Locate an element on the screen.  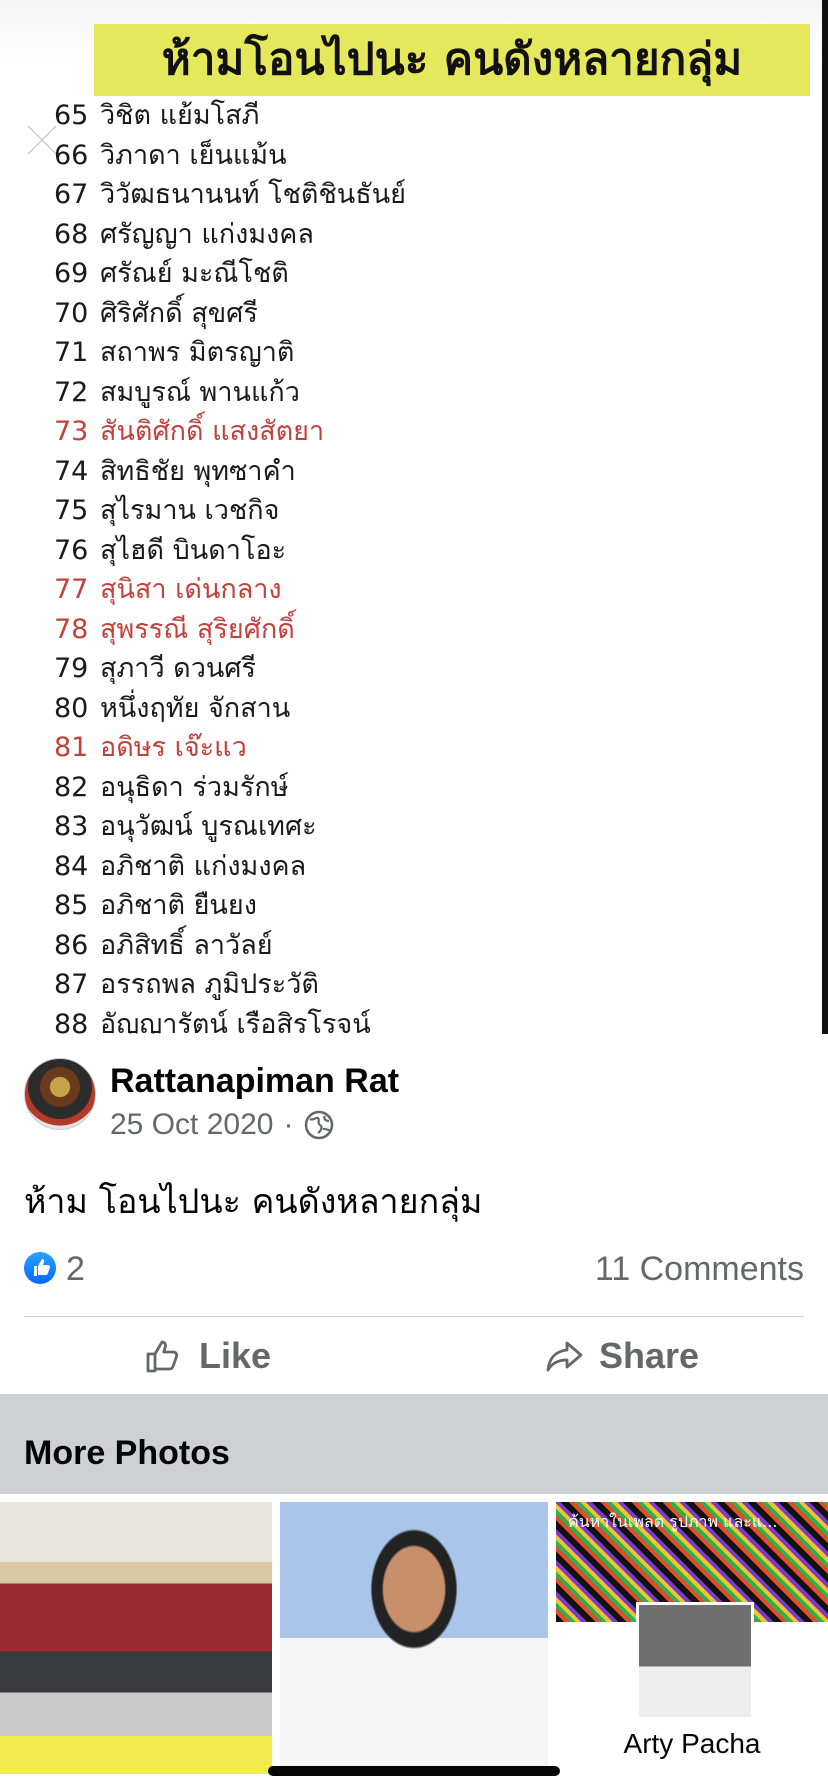
like-count: 2 is located at coordinates (75, 1269).